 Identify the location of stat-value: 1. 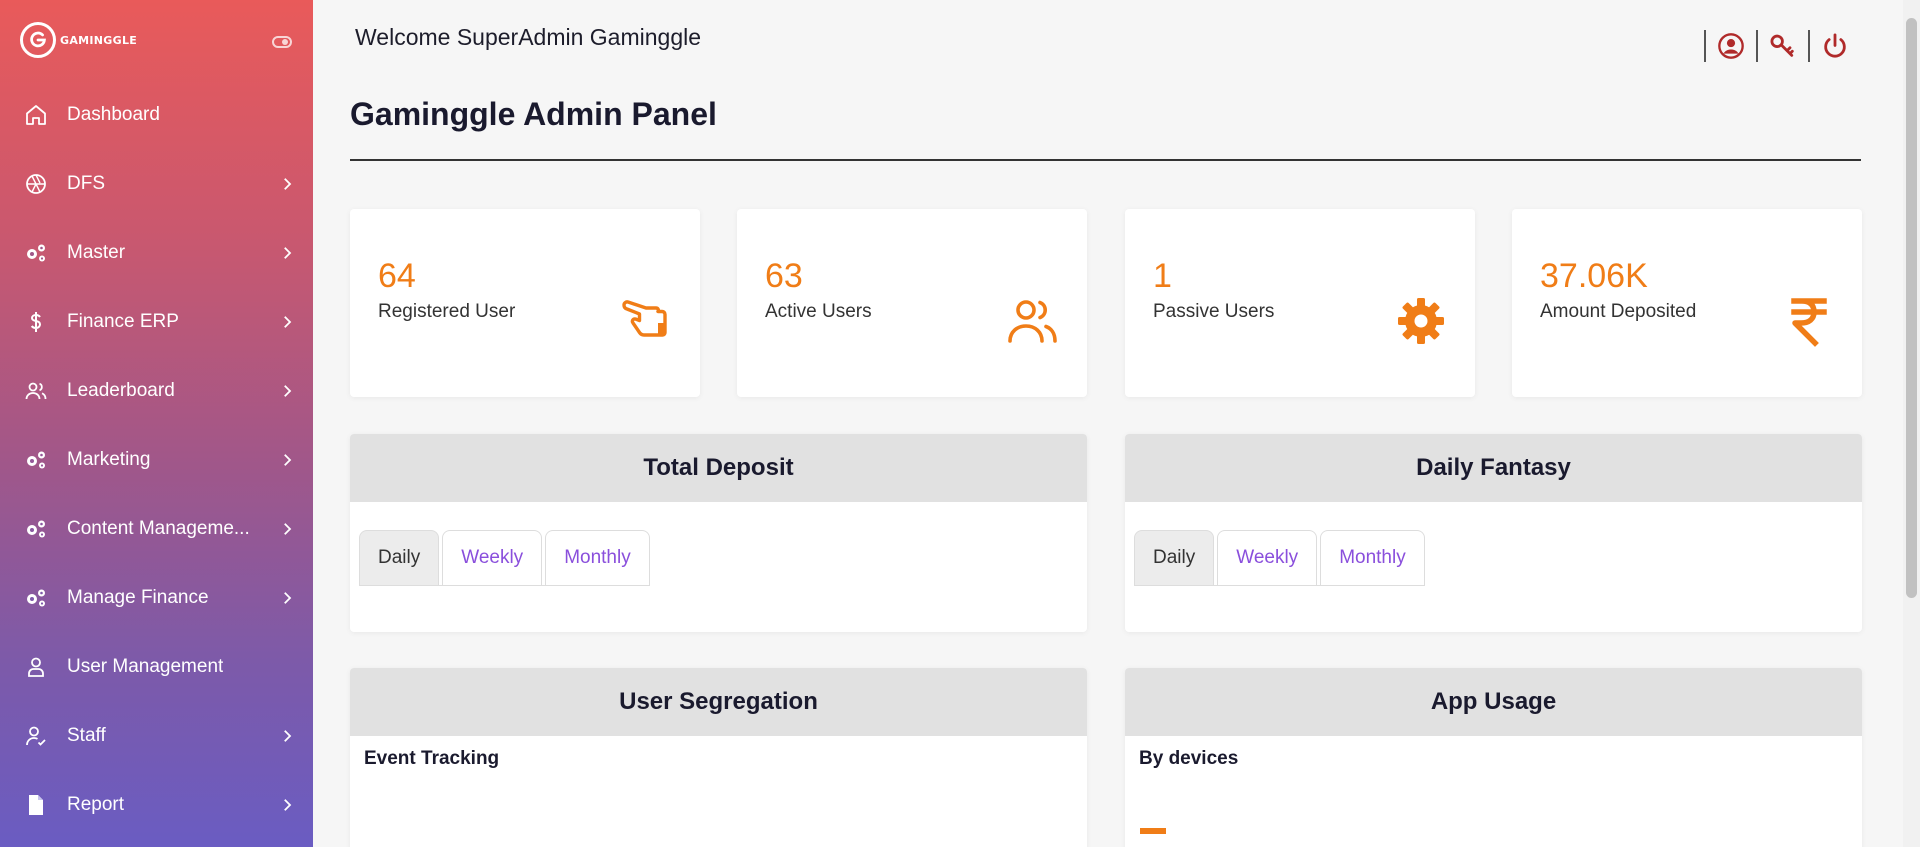
(1162, 276).